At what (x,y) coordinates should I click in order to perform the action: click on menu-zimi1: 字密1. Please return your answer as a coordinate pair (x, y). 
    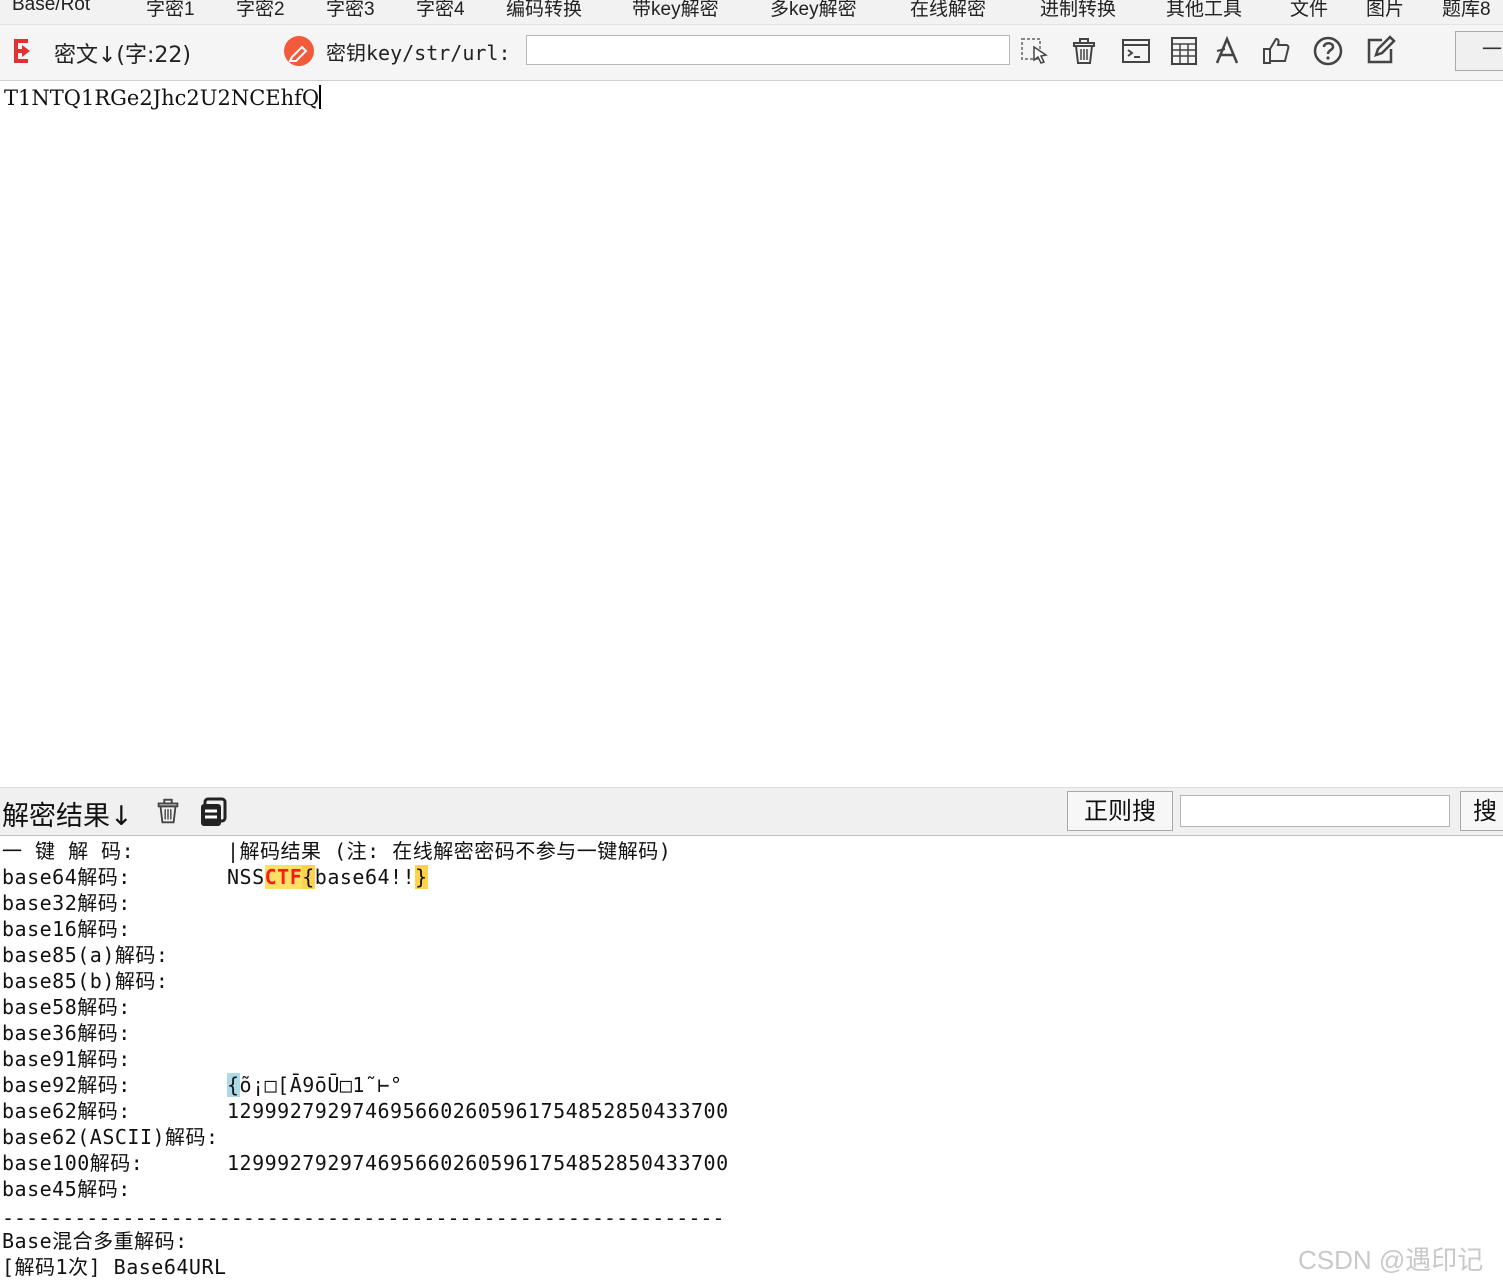
    Looking at the image, I should click on (170, 10).